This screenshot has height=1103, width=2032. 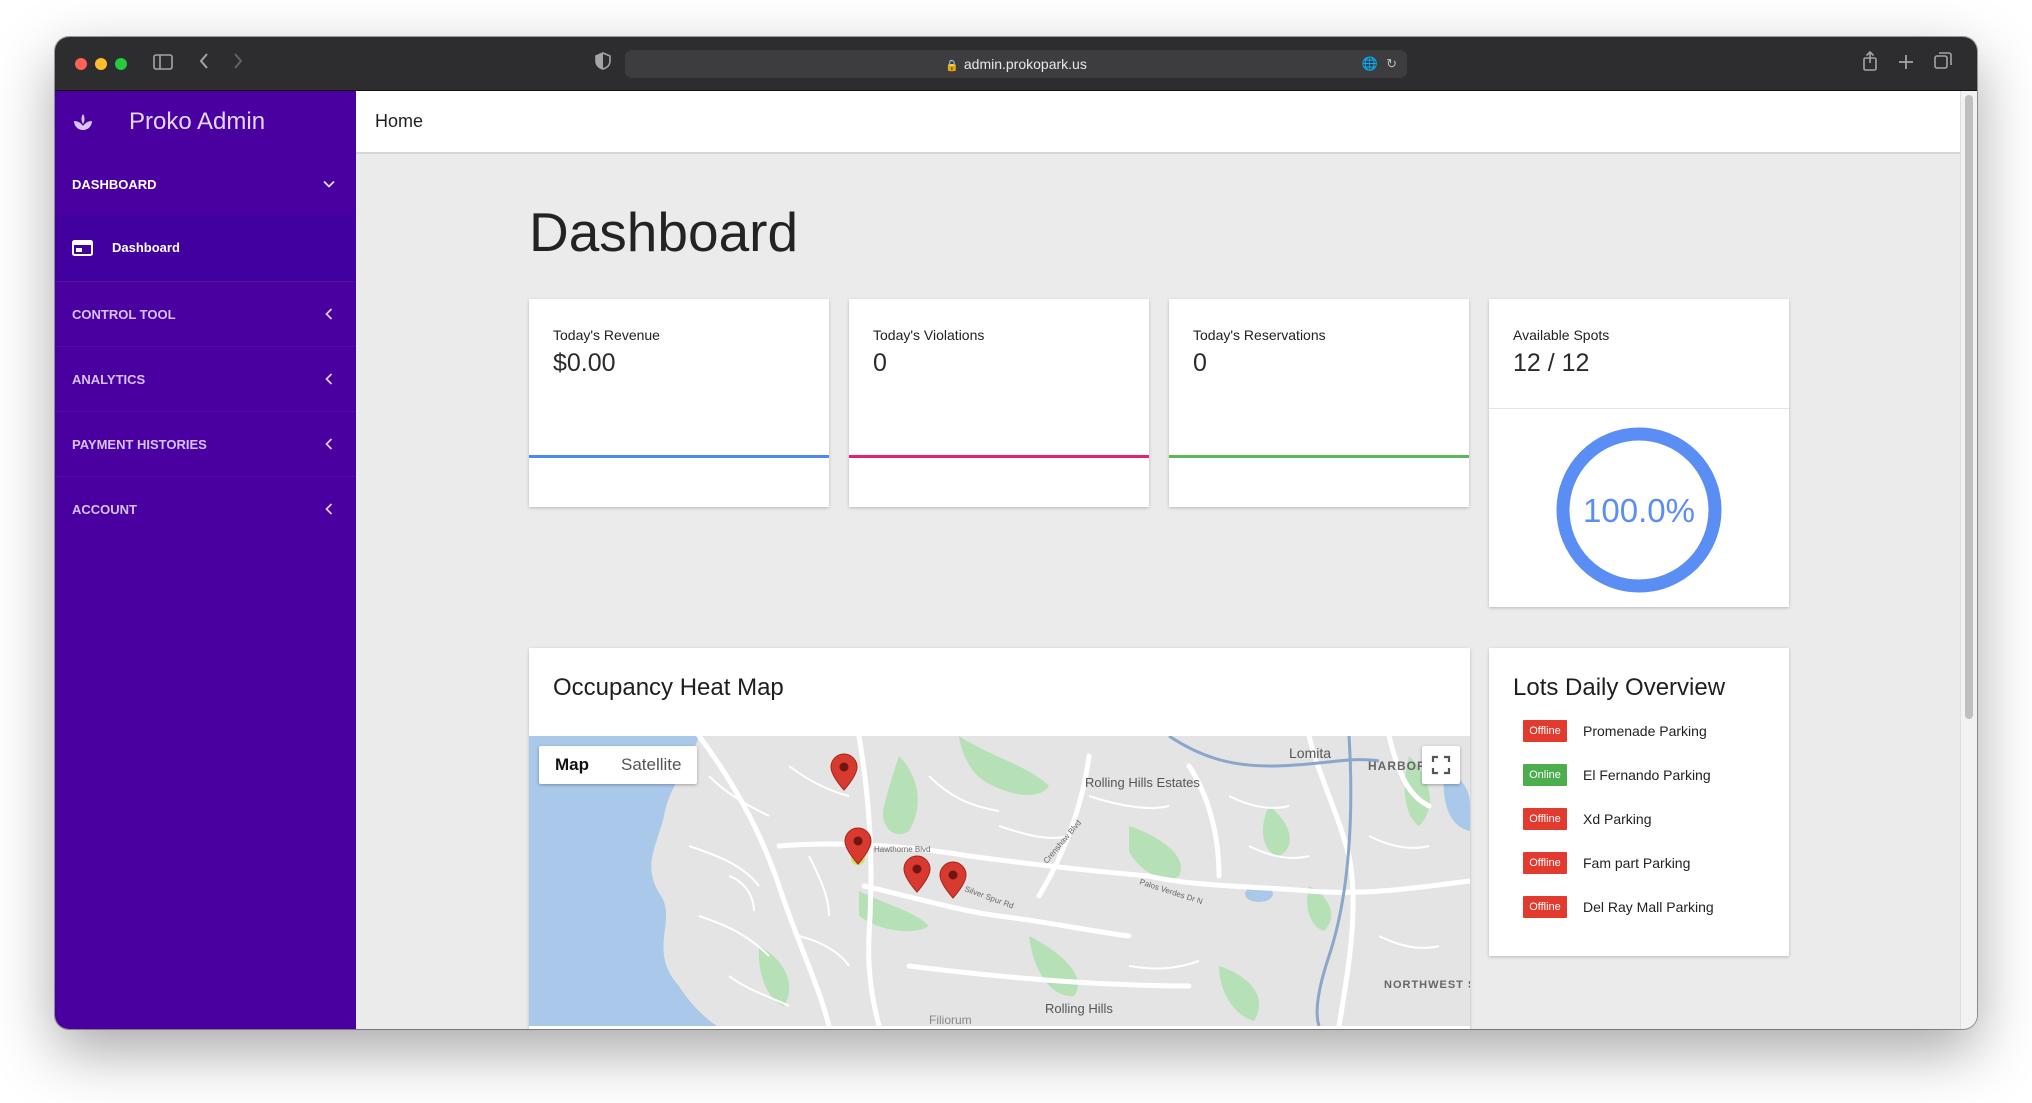 I want to click on map-label-rolling-hills: Rolling Hills, so click(x=1079, y=1008).